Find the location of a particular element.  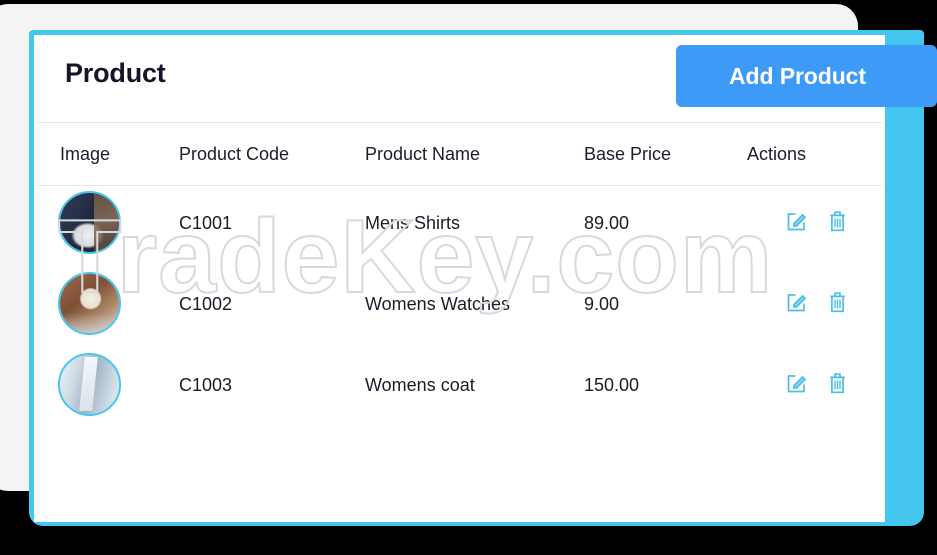

column-header-name: Product Name is located at coordinates (423, 154).